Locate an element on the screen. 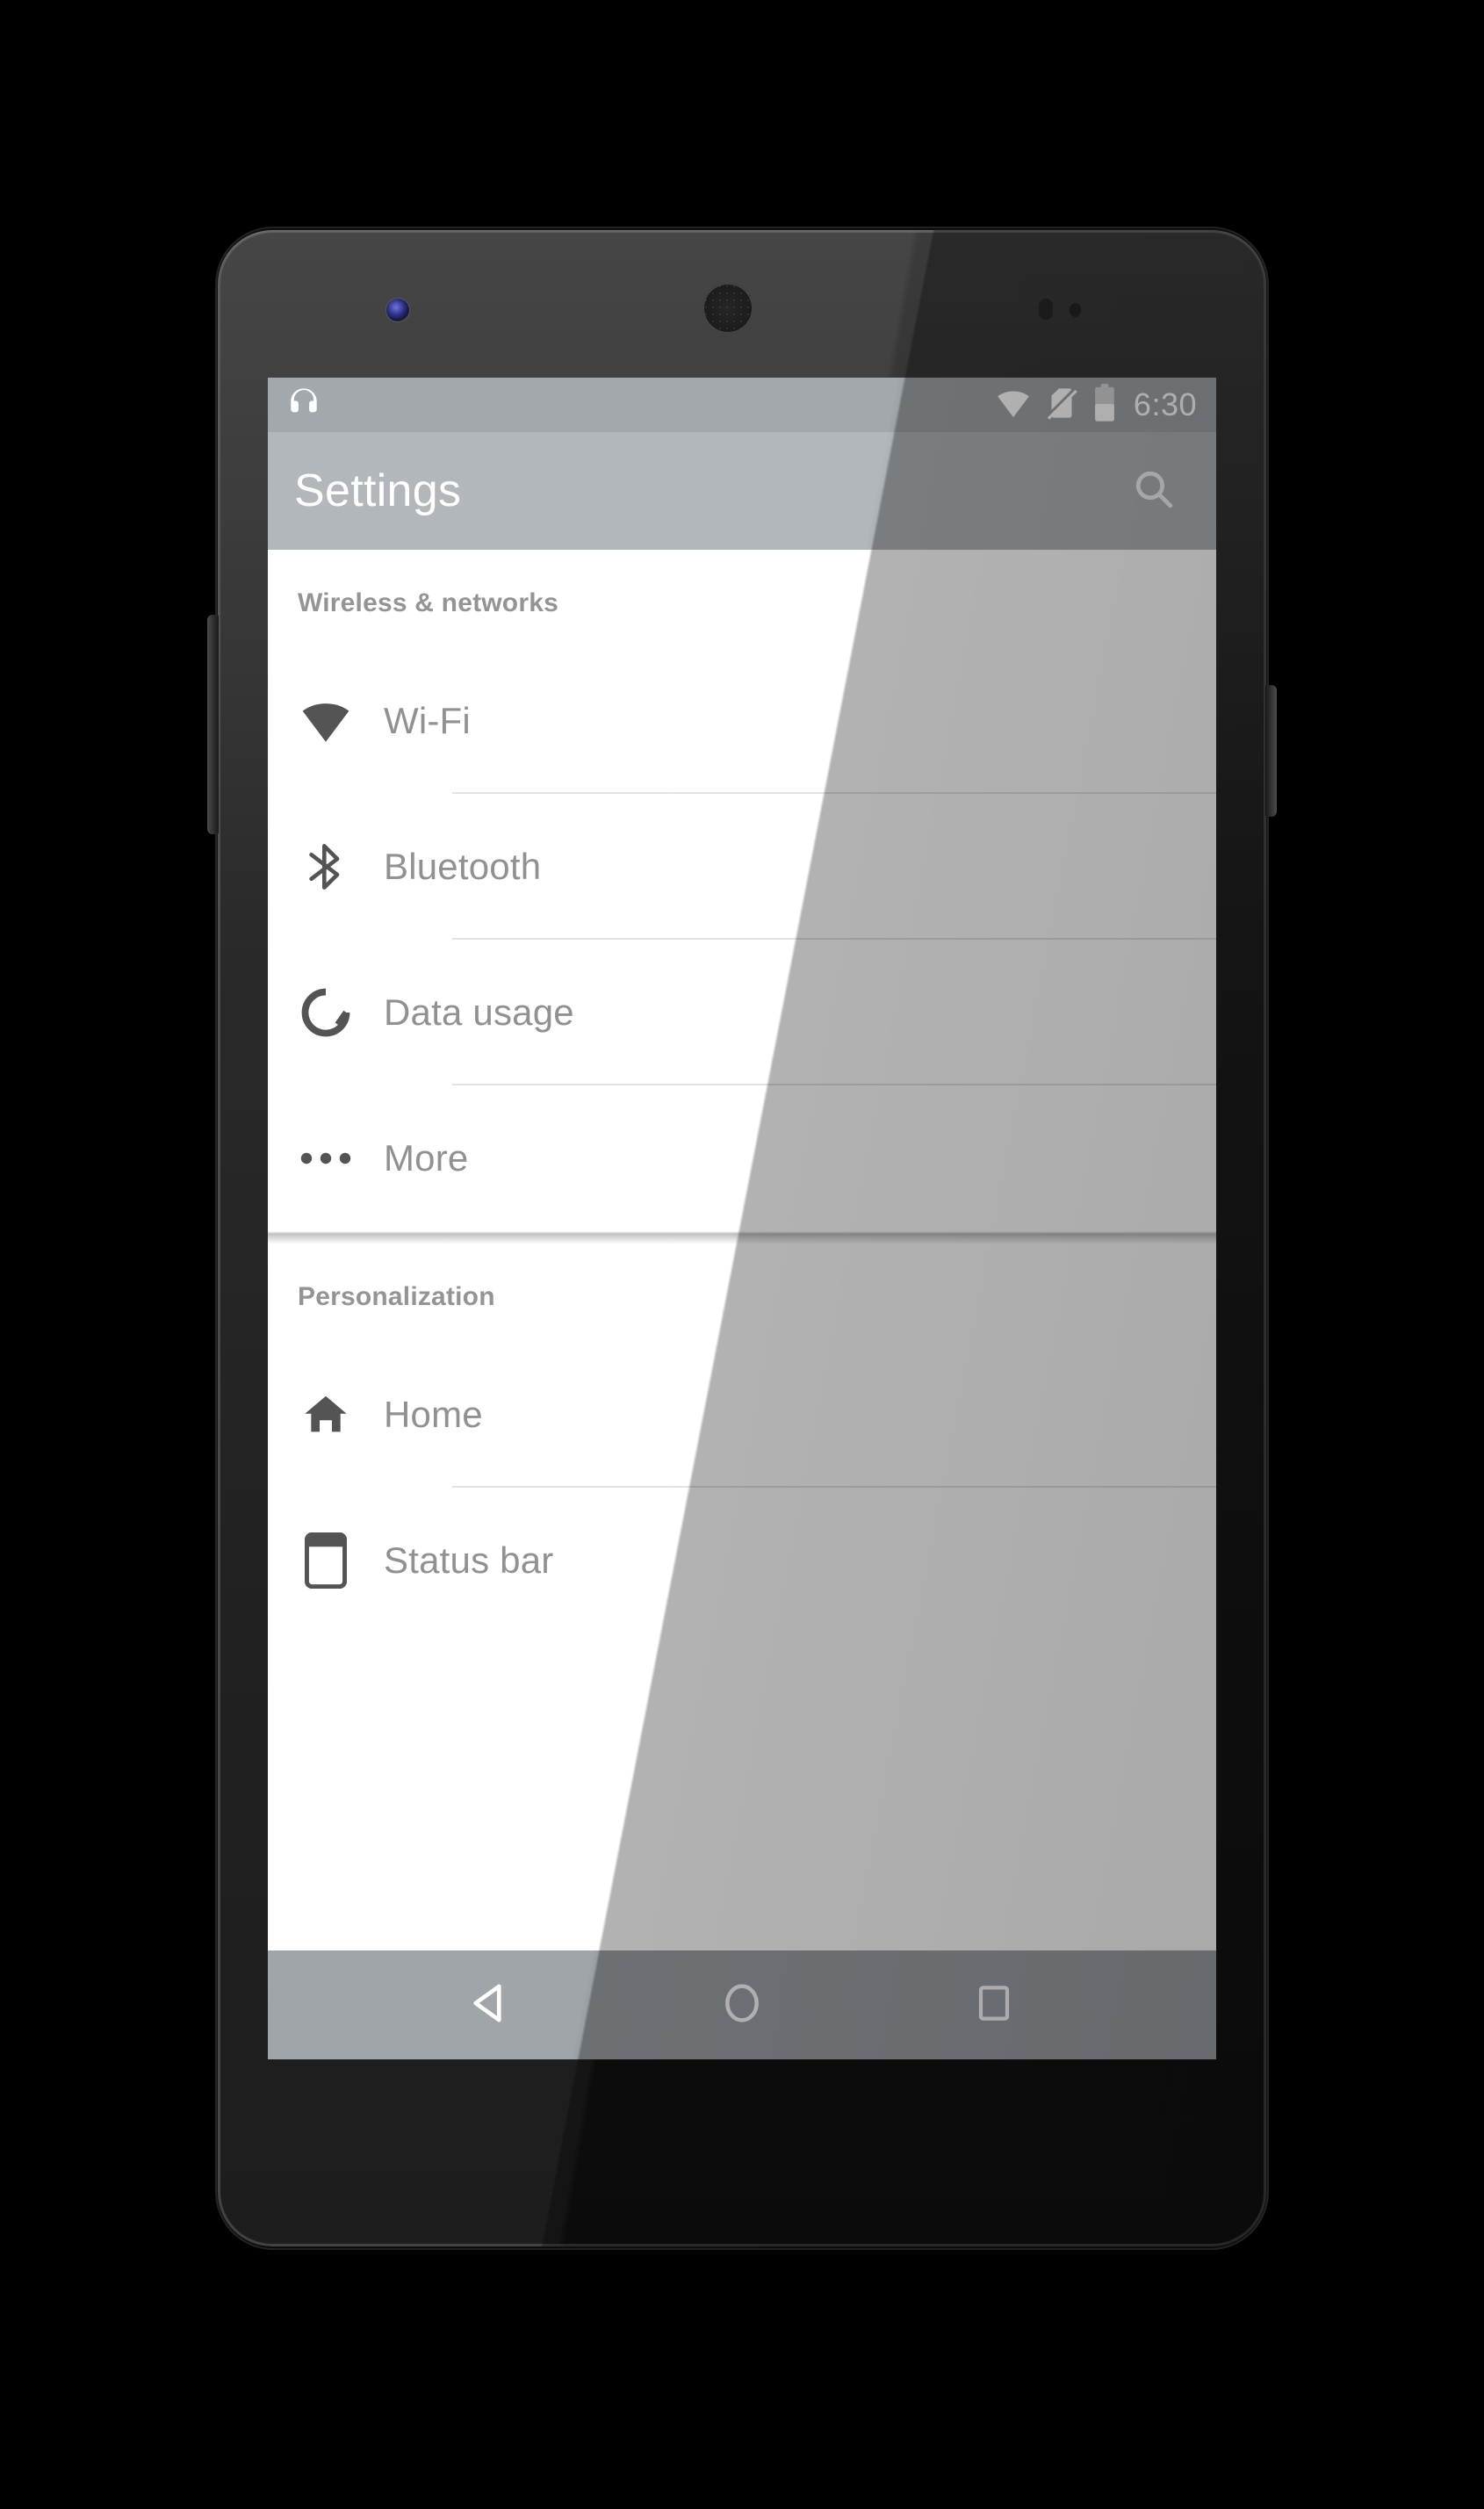 This screenshot has width=1484, height=2509. headphones-icon is located at coordinates (303, 405).